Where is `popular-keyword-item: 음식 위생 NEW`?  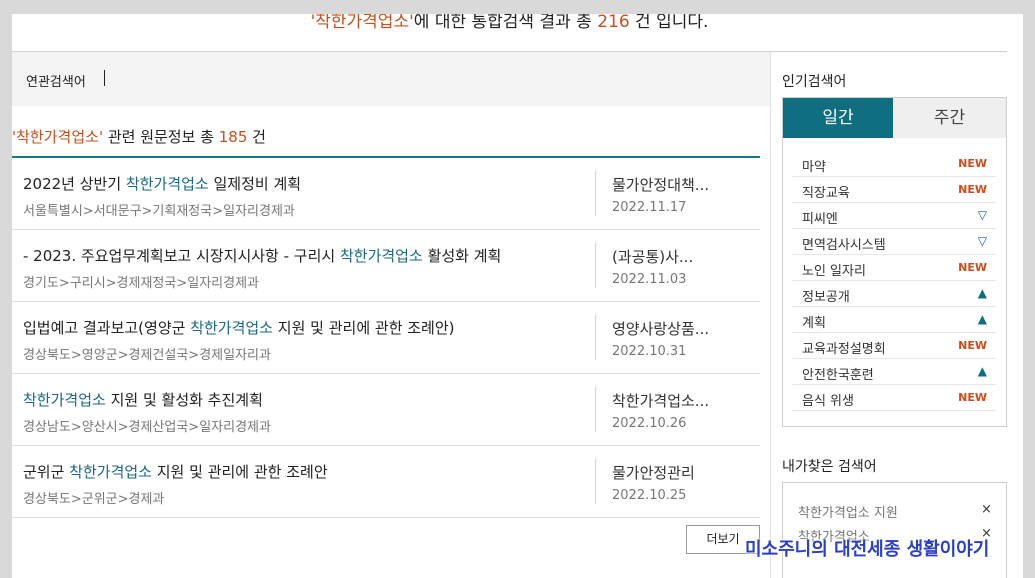 popular-keyword-item: 음식 위생 NEW is located at coordinates (894, 398).